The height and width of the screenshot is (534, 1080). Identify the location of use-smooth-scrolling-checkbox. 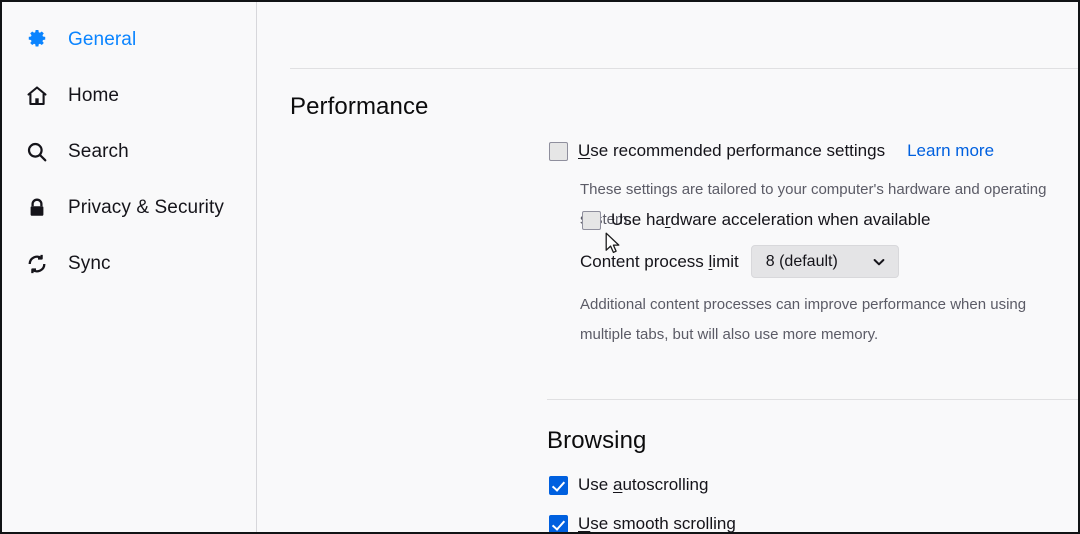
(558, 523).